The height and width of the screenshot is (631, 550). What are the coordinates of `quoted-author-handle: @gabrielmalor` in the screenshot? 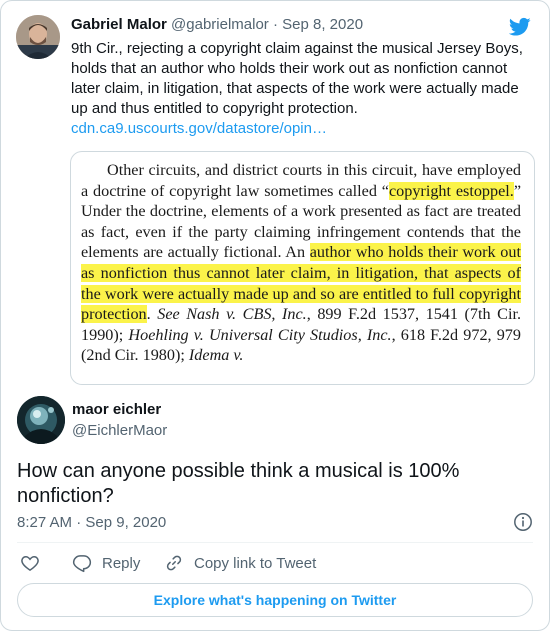 It's located at (220, 24).